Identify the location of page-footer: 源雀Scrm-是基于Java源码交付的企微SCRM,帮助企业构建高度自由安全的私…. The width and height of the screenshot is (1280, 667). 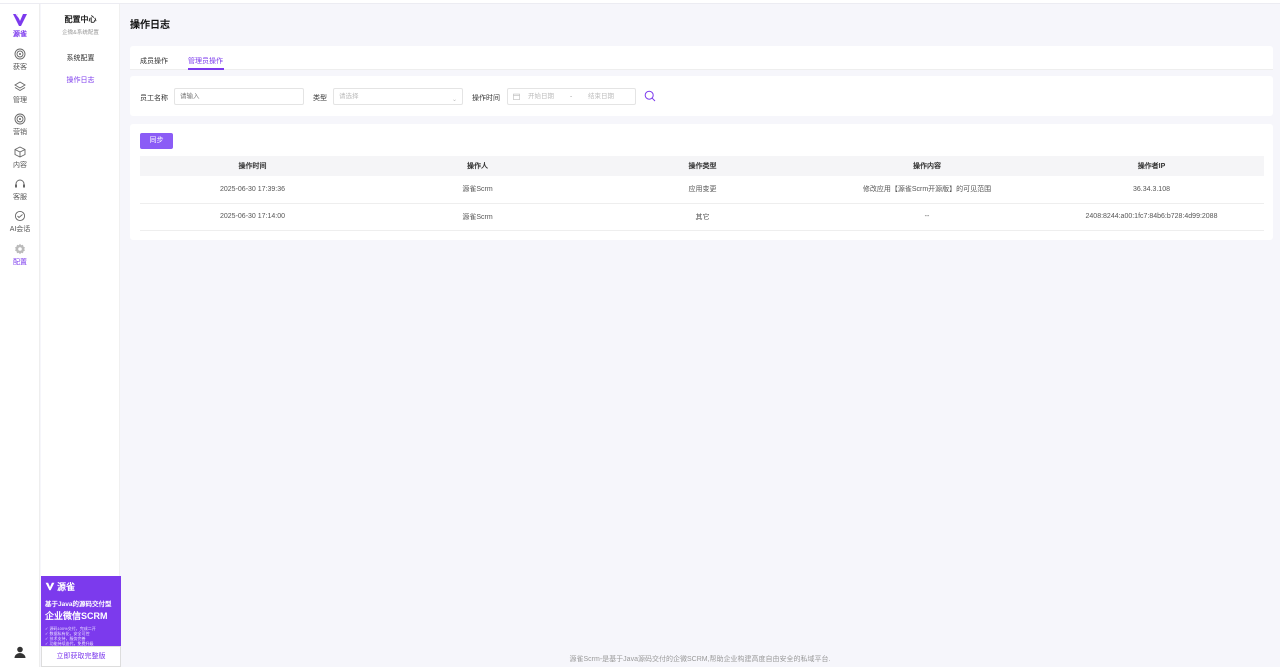
(700, 659).